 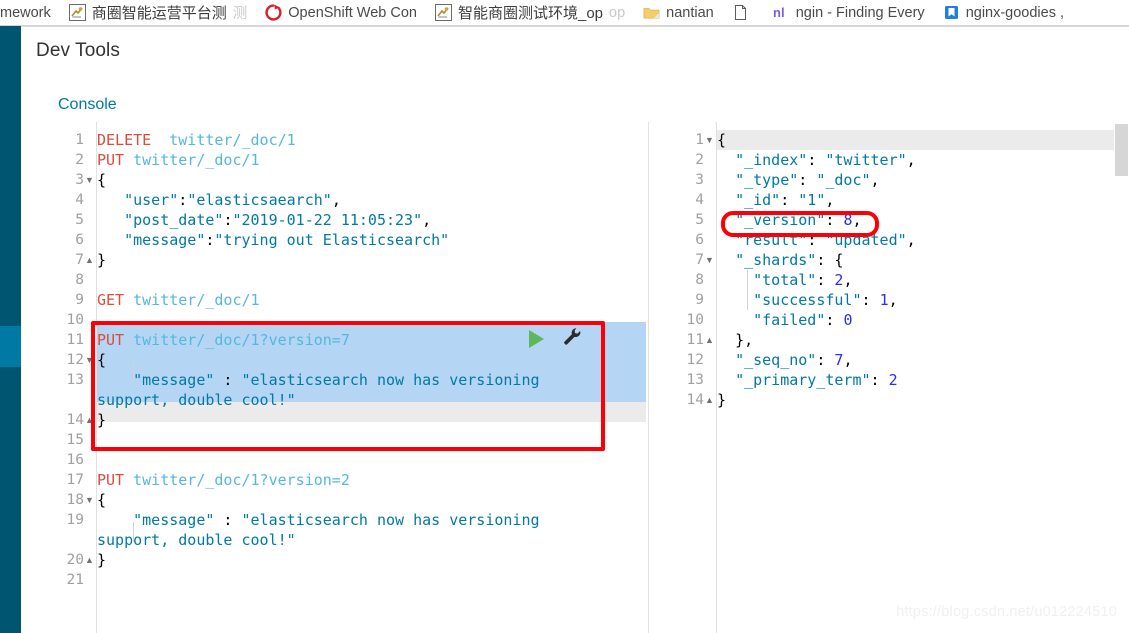 What do you see at coordinates (807, 380) in the screenshot?
I see `code-line: "_primary_term": 2` at bounding box center [807, 380].